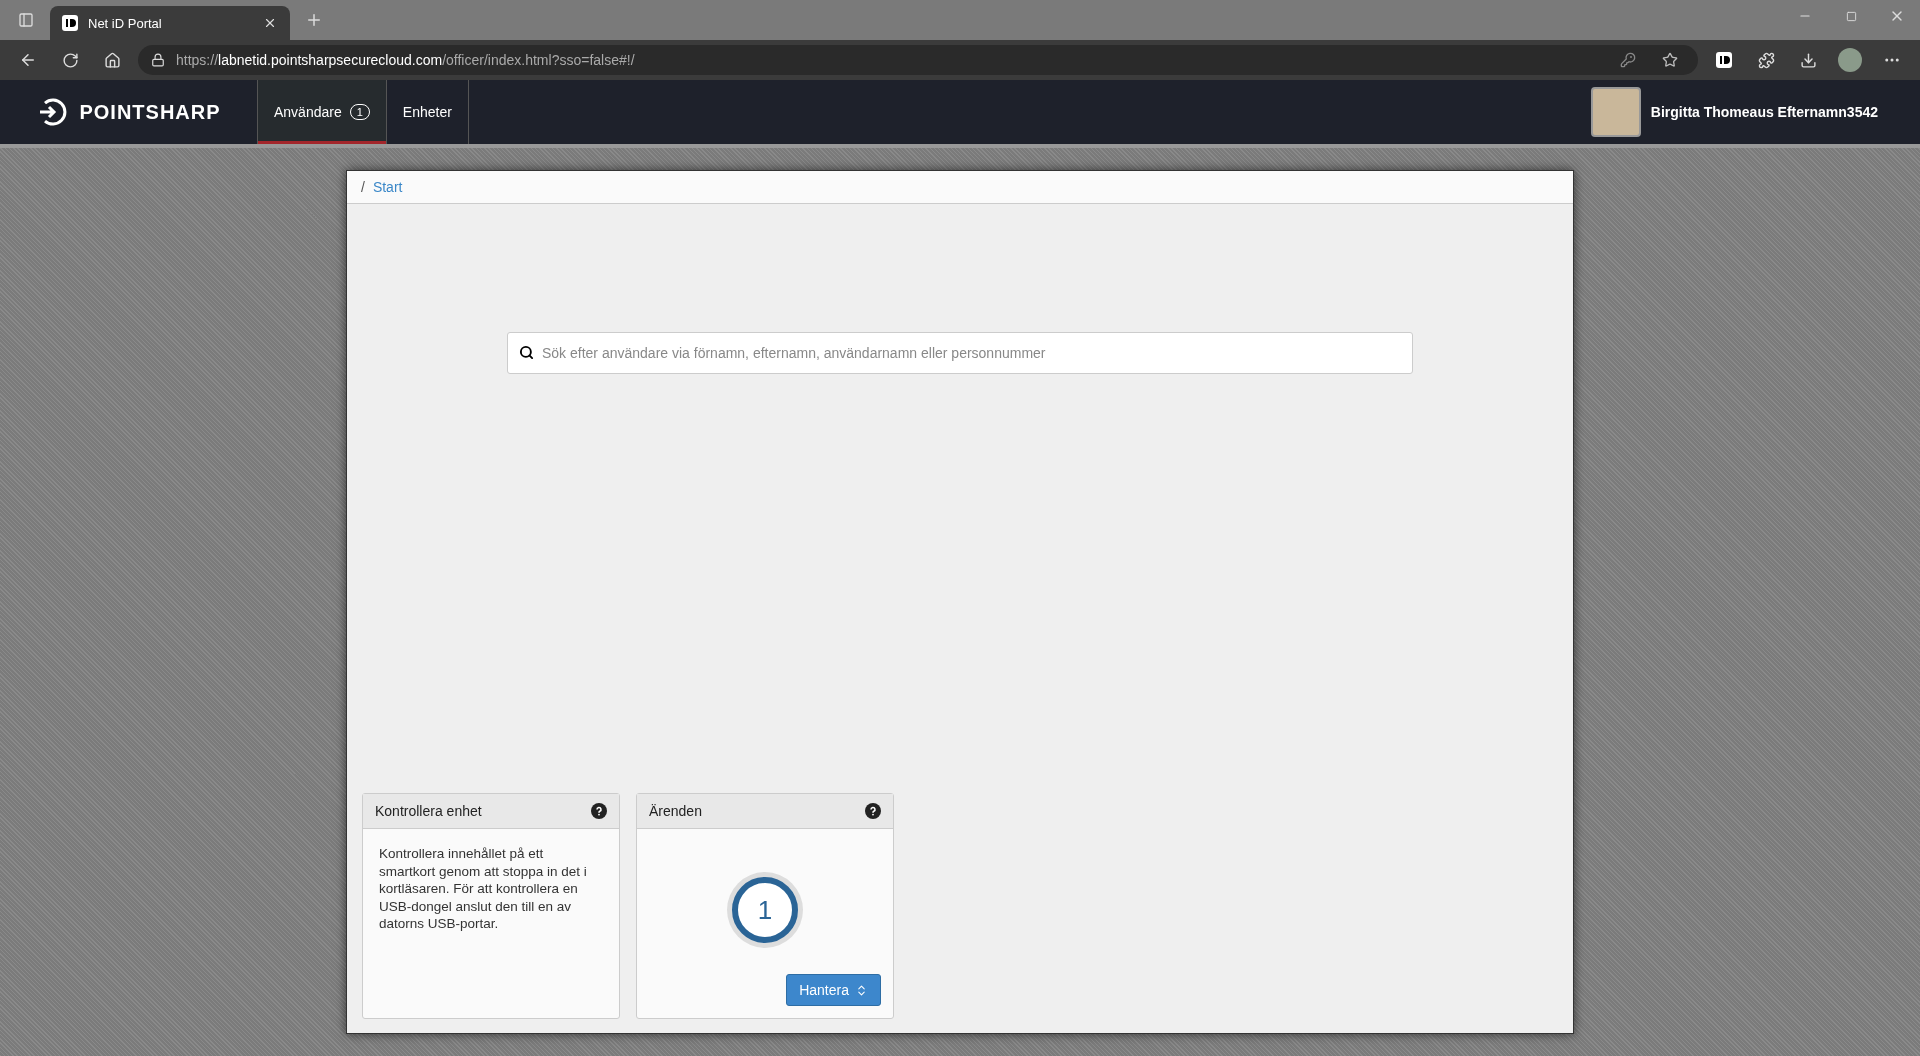 This screenshot has height=1056, width=1920. Describe the element at coordinates (125, 23) in the screenshot. I see `tab-title: Net iD Portal` at that location.